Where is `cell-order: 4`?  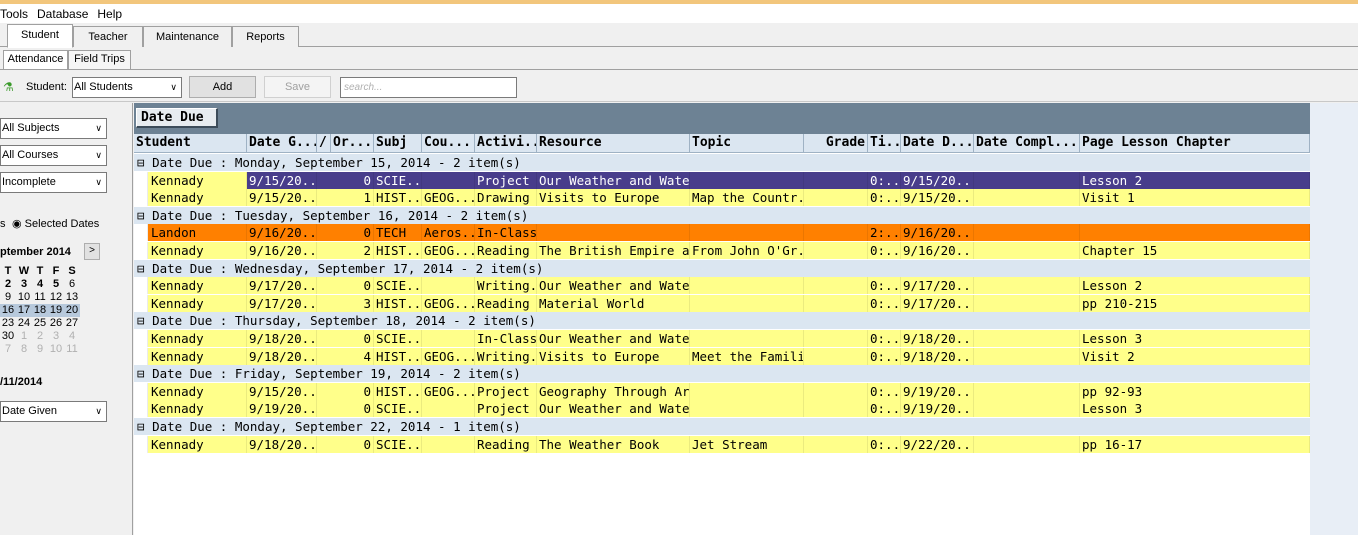 cell-order: 4 is located at coordinates (345, 356).